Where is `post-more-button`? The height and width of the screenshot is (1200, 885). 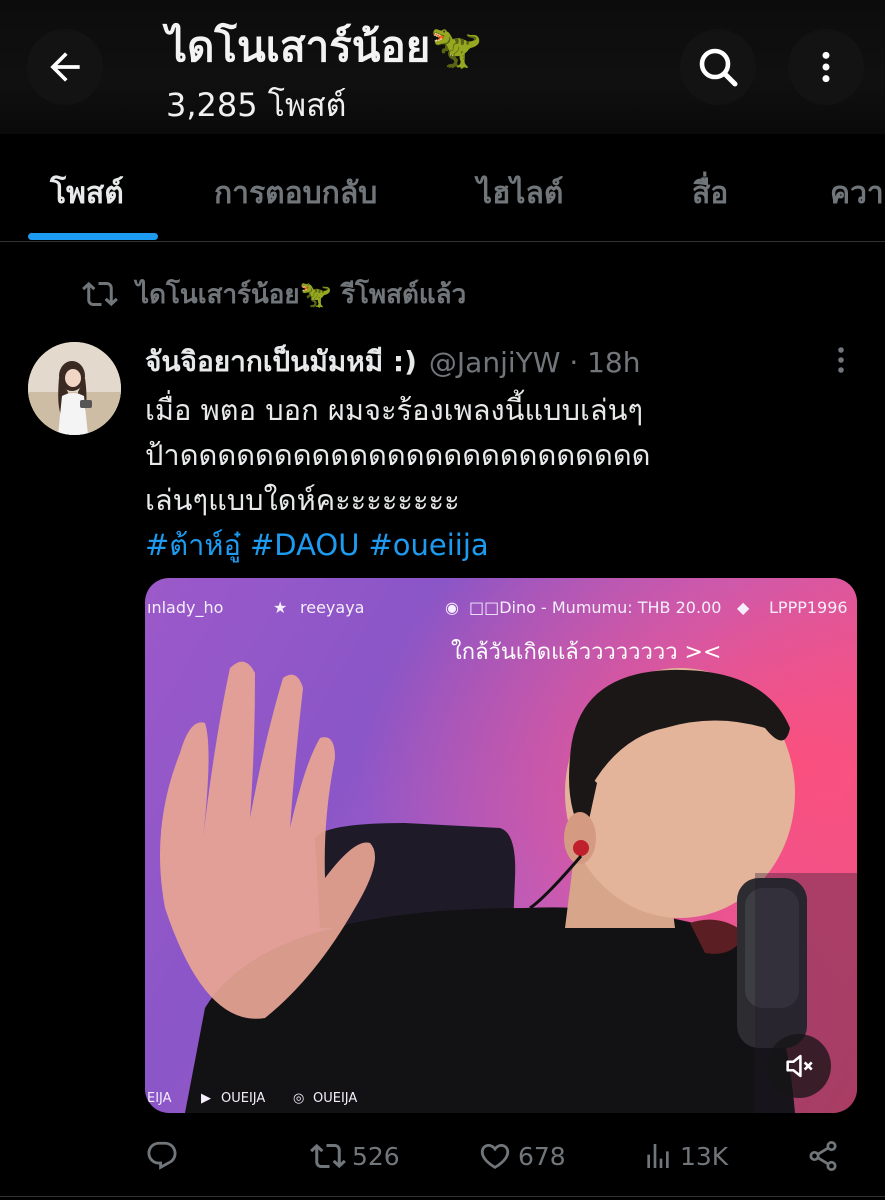 post-more-button is located at coordinates (841, 360).